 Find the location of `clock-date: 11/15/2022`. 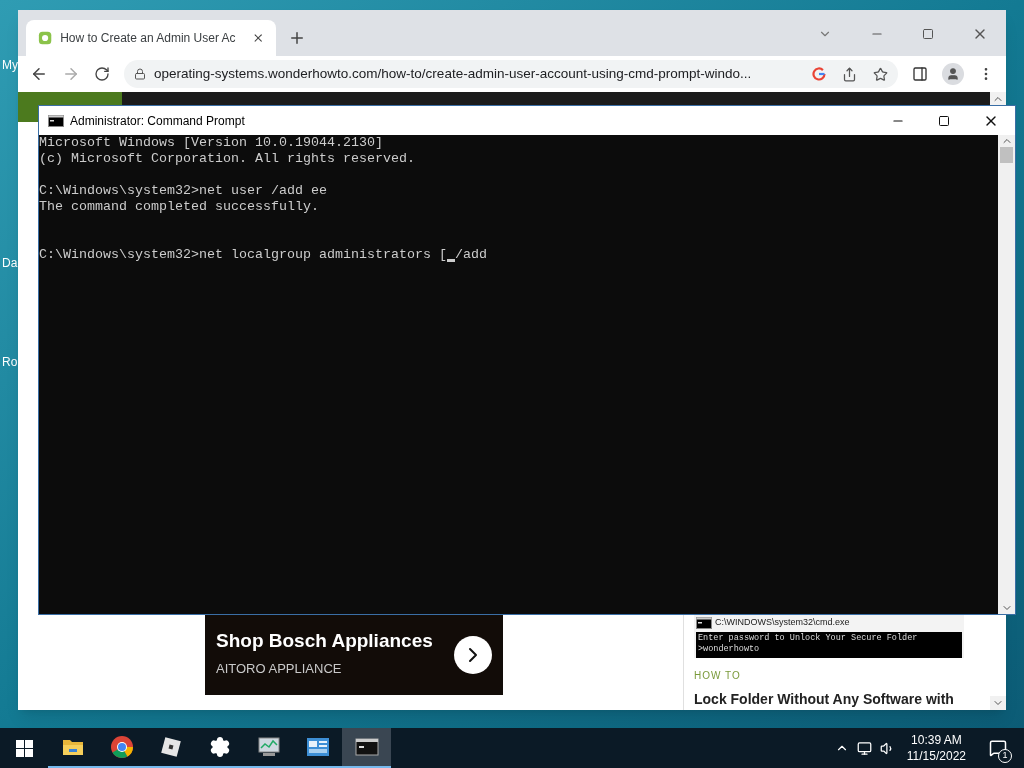

clock-date: 11/15/2022 is located at coordinates (936, 756).